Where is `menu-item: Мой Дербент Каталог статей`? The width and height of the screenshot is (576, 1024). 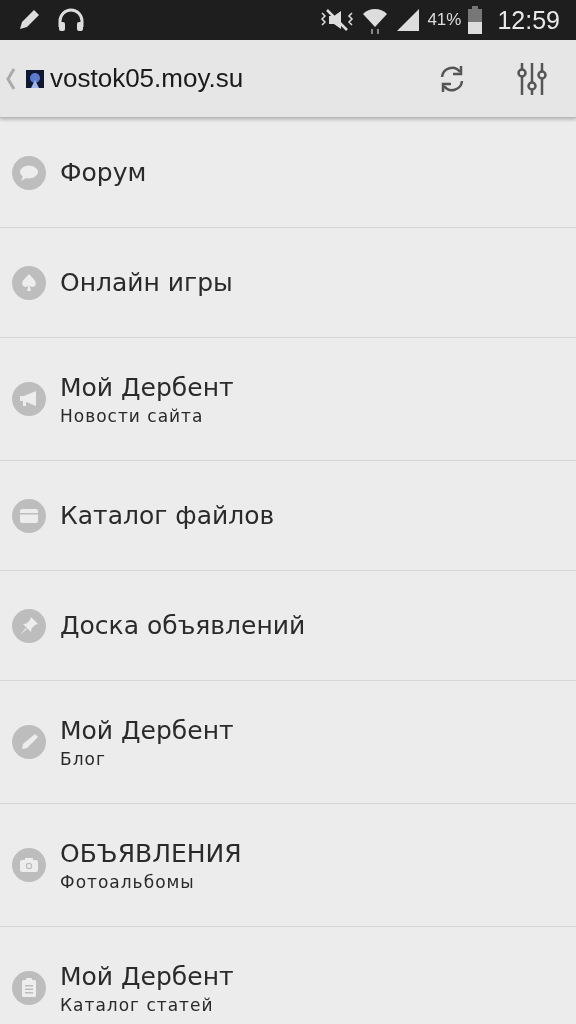
menu-item: Мой Дербент Каталог статей is located at coordinates (288, 975).